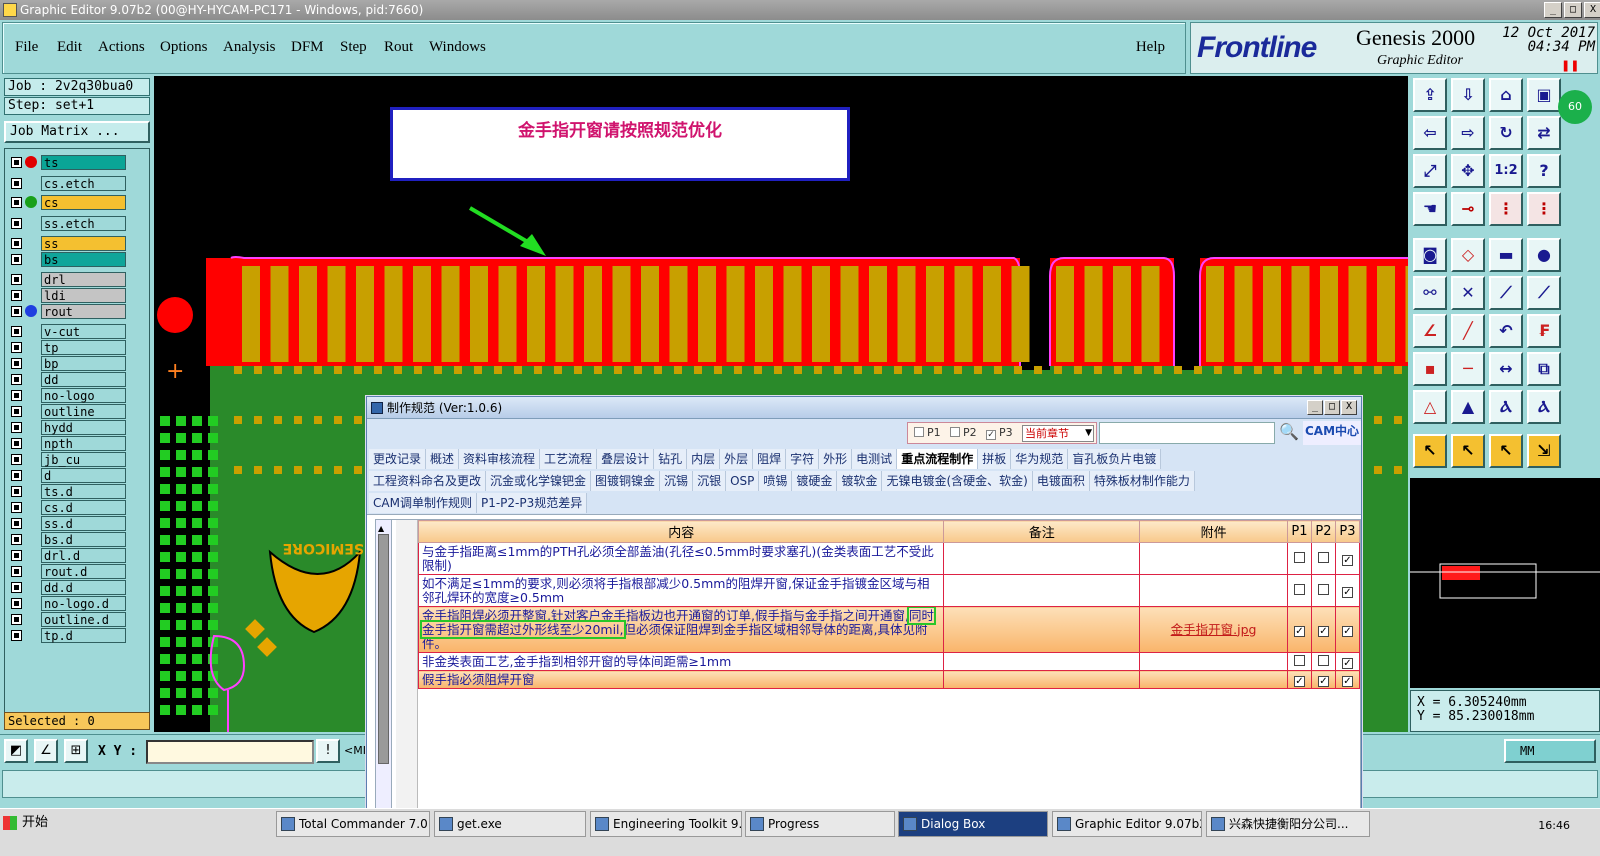 The width and height of the screenshot is (1600, 856). I want to click on tab-tabs_row1-2: 资料审核流程, so click(500, 459).